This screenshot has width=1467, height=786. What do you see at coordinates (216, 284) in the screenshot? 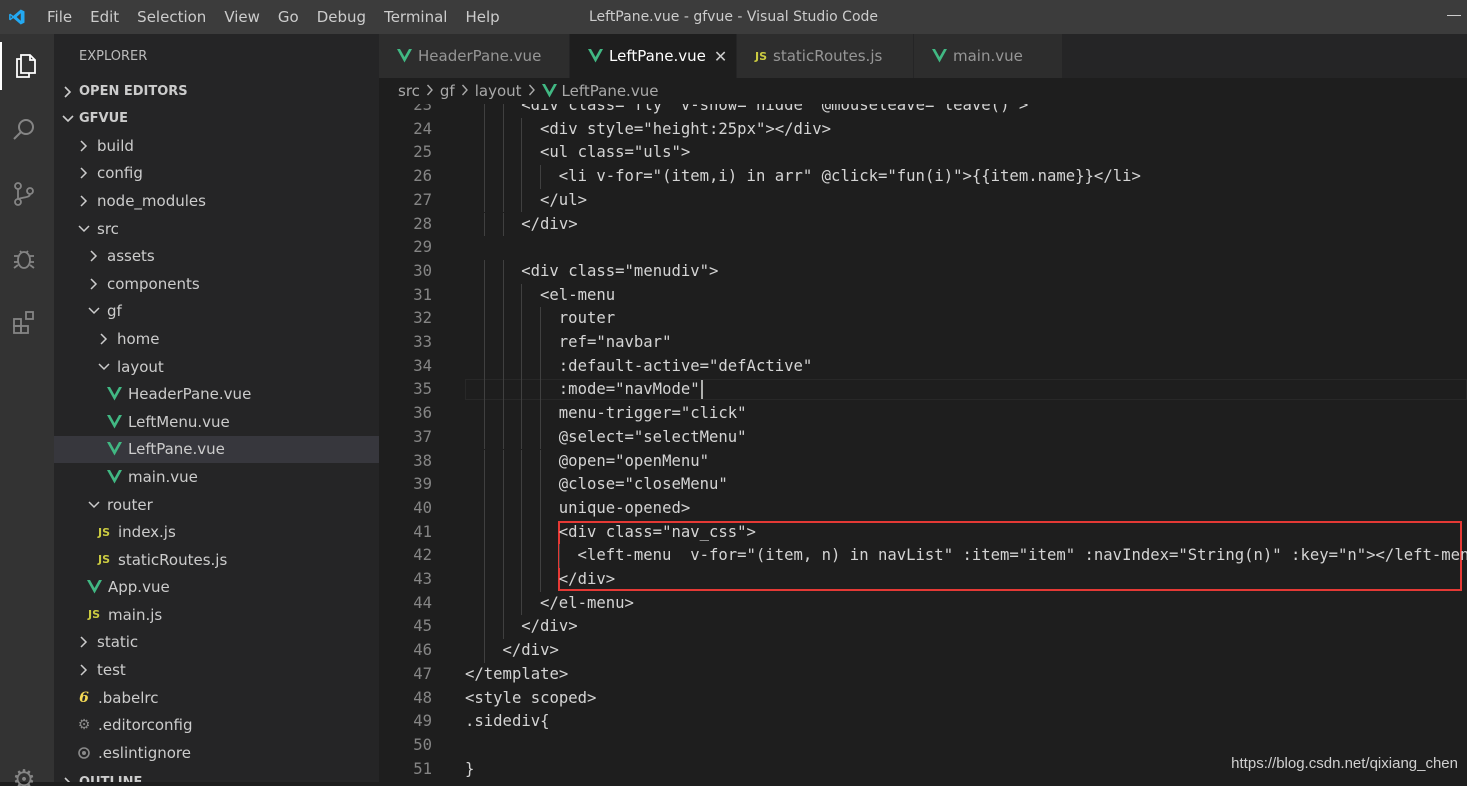
I see `tree-folder: components` at bounding box center [216, 284].